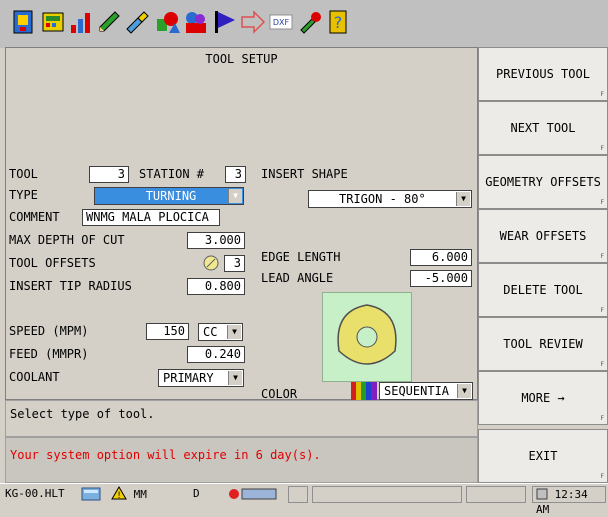 The width and height of the screenshot is (608, 517). I want to click on type-label: TYPE, so click(23, 195).